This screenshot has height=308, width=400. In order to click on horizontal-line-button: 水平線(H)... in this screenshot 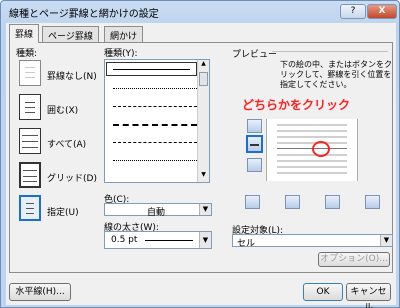, I will do `click(40, 292)`.